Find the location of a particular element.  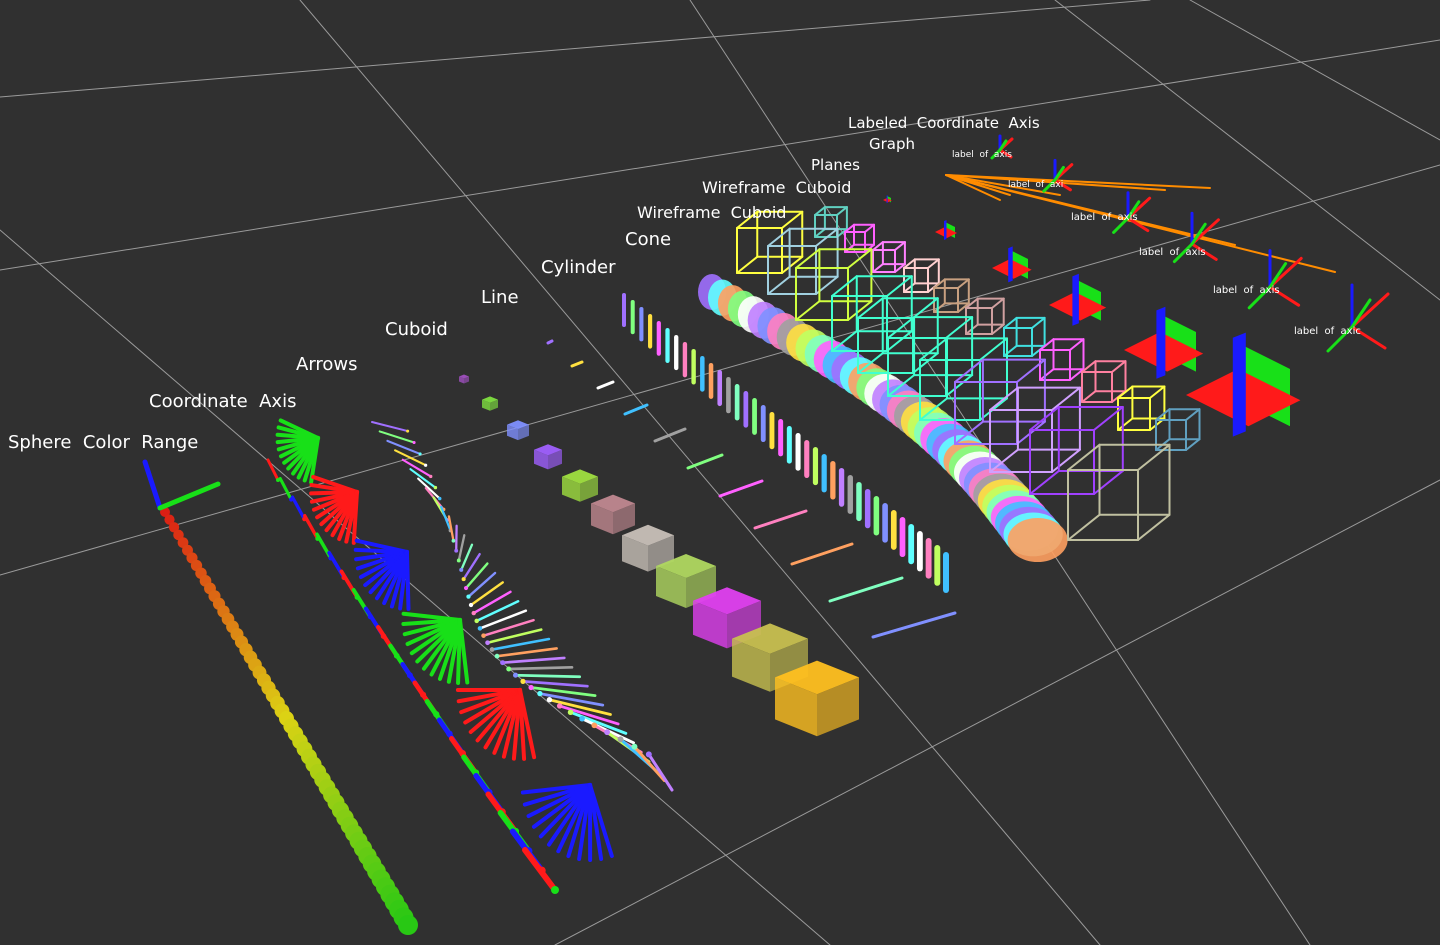

axis-label: label of axic is located at coordinates (1327, 331).